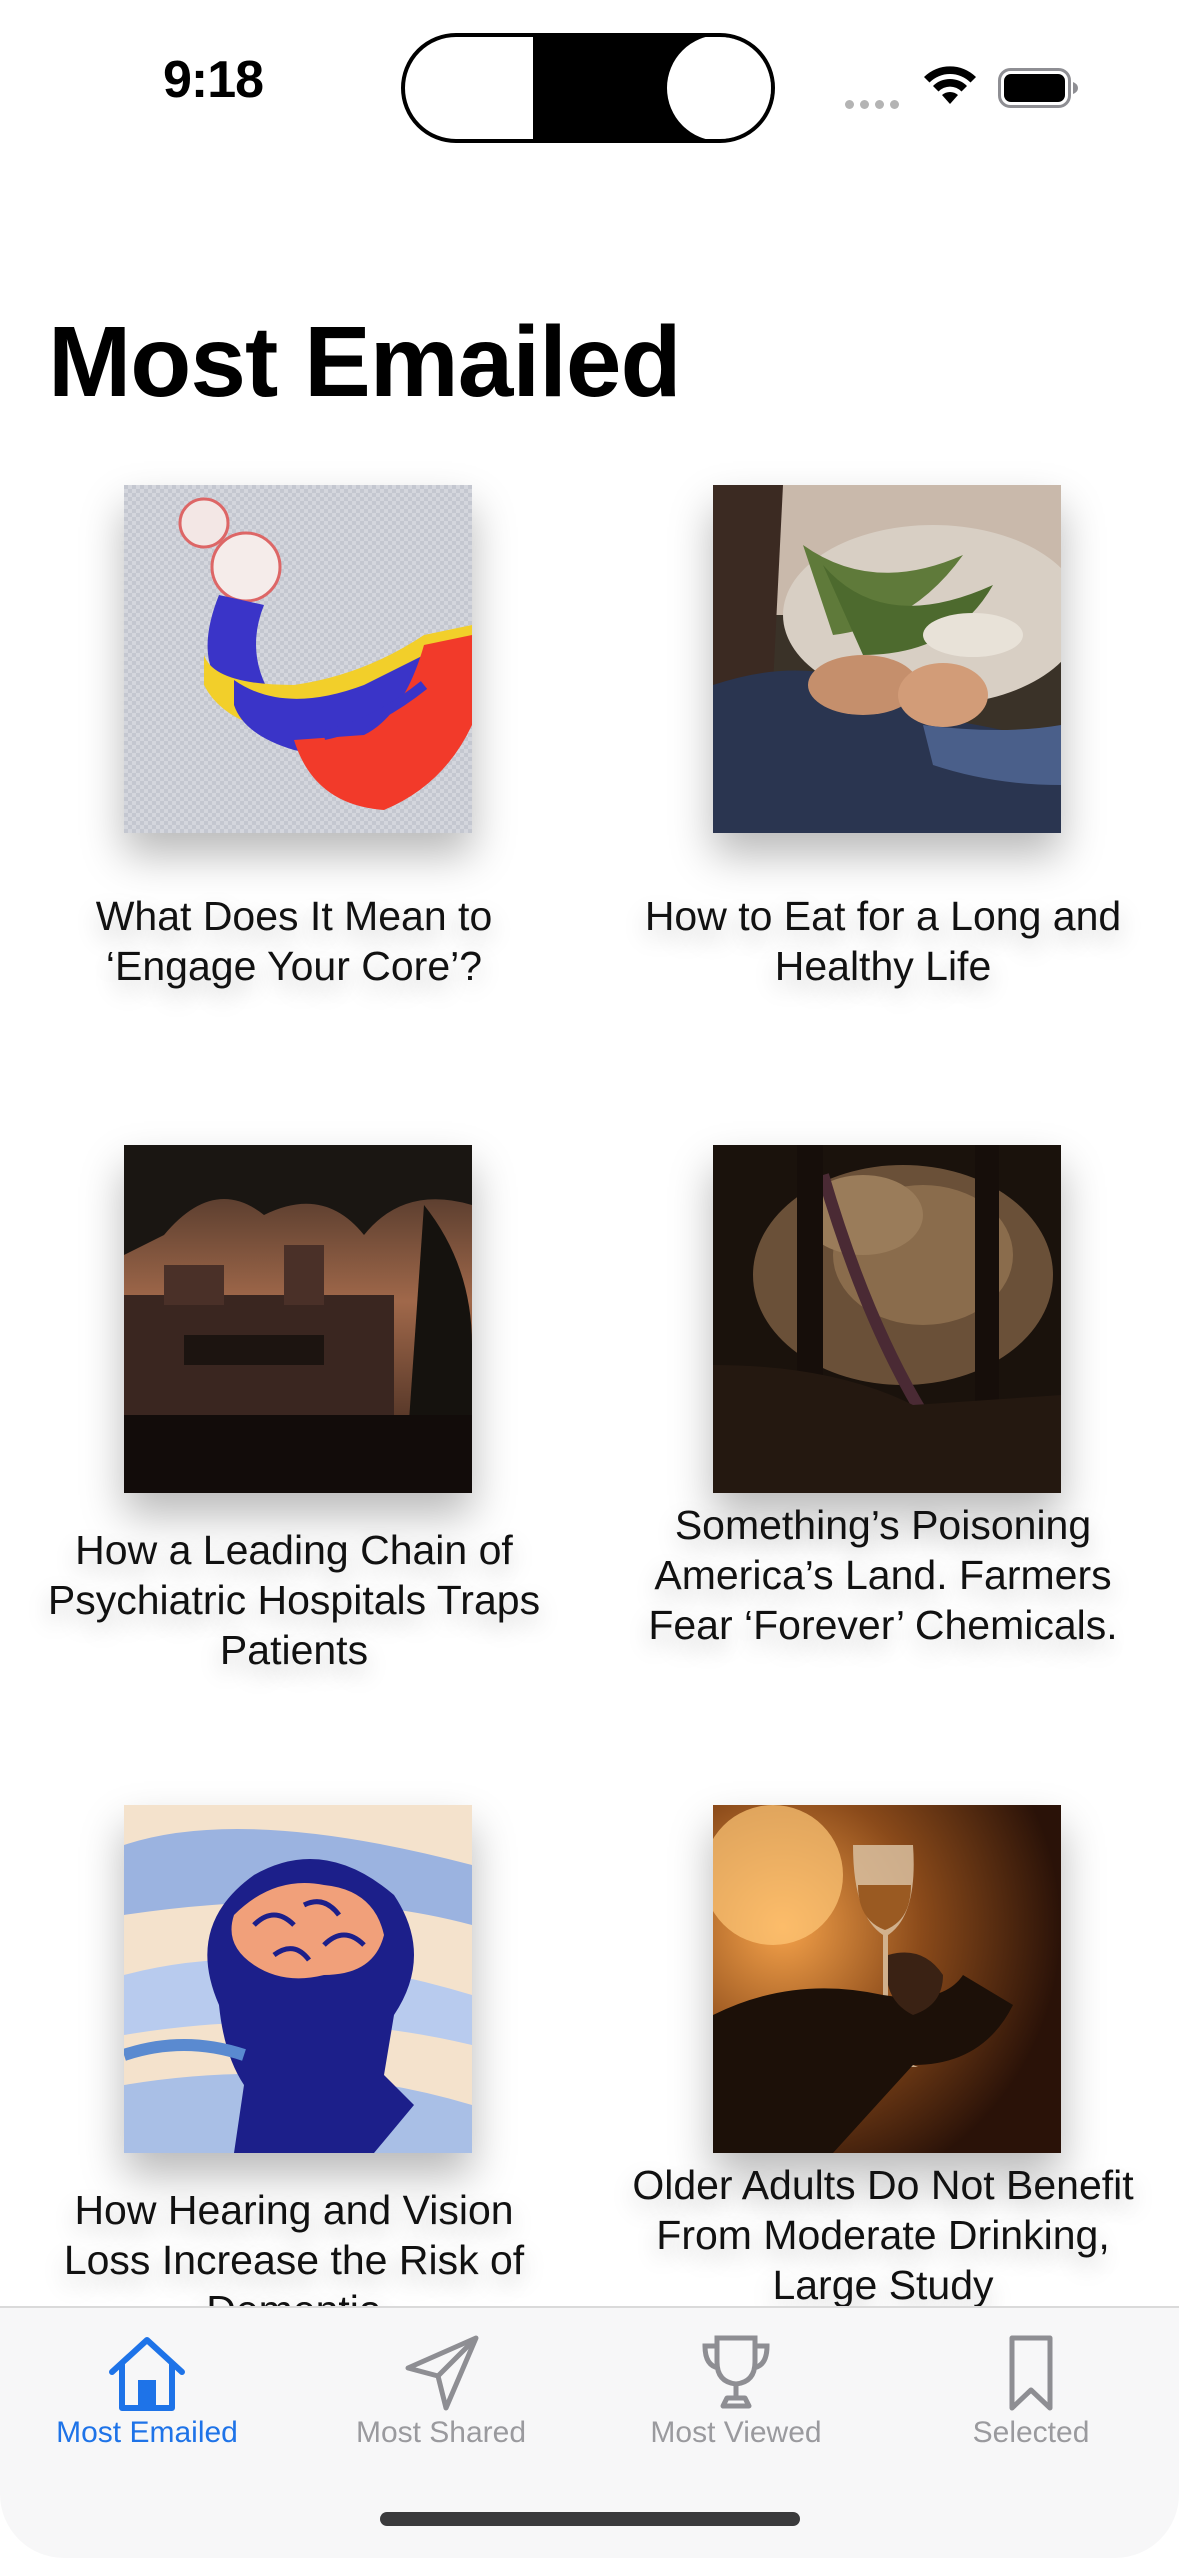  I want to click on trophy-icon, so click(736, 2372).